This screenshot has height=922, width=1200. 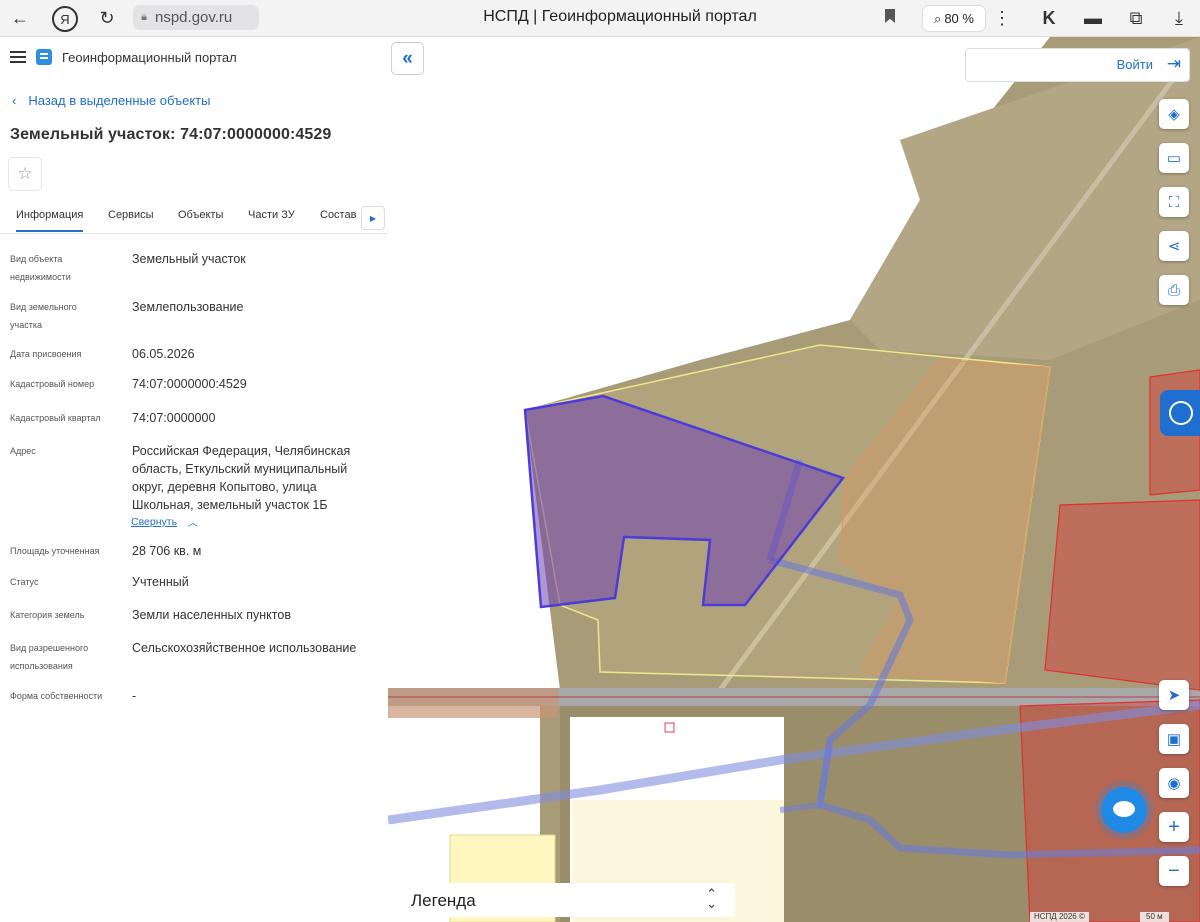 What do you see at coordinates (23, 451) in the screenshot?
I see `property-key: Адрес` at bounding box center [23, 451].